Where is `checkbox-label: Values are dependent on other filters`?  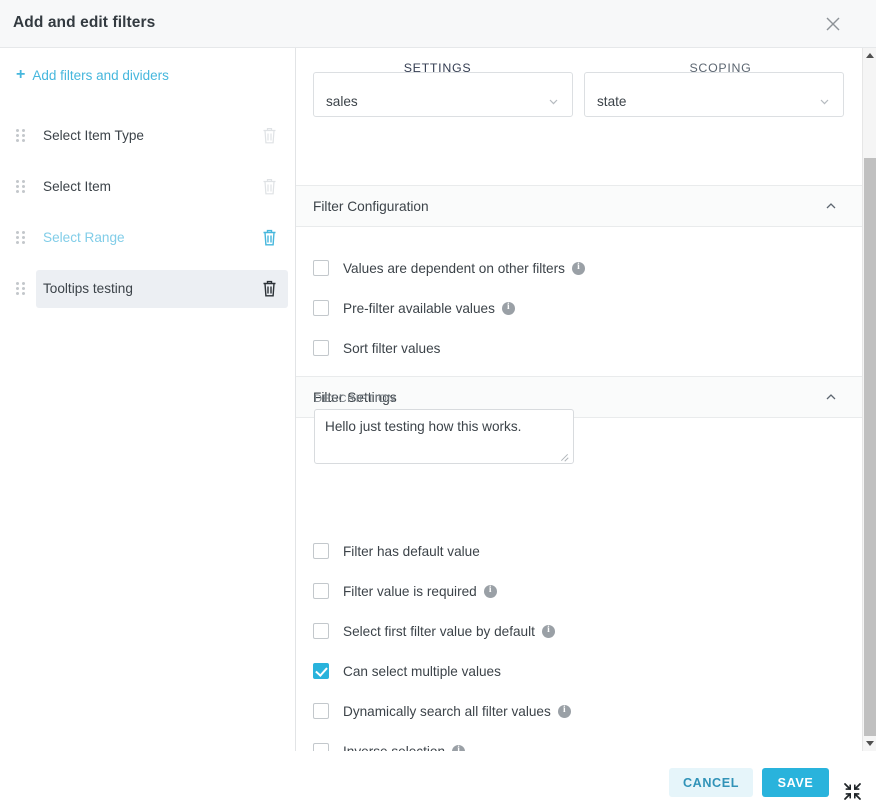 checkbox-label: Values are dependent on other filters is located at coordinates (454, 268).